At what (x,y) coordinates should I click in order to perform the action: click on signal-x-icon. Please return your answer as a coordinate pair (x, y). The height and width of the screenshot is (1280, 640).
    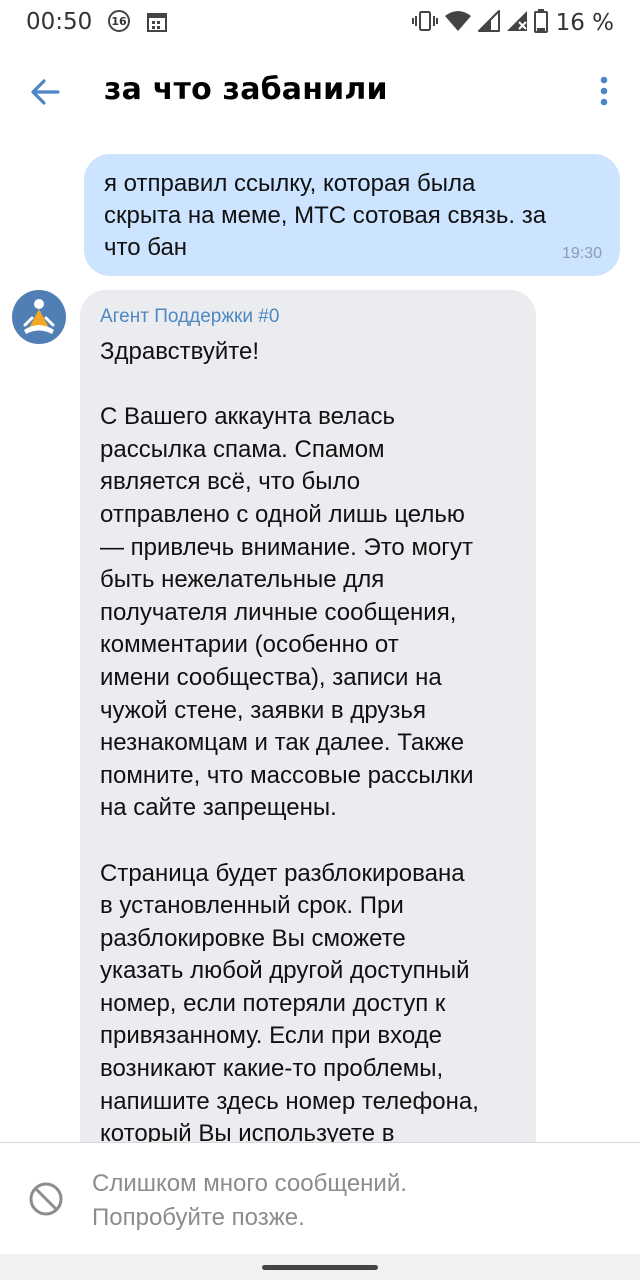
    Looking at the image, I should click on (517, 23).